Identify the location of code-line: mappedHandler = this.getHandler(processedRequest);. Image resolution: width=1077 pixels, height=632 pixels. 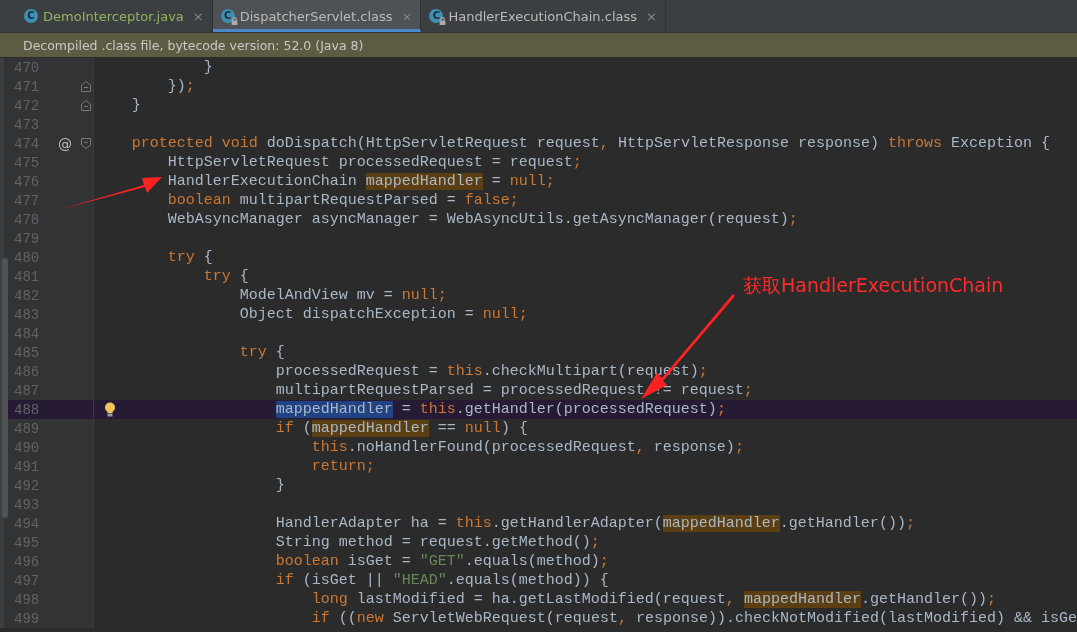
(500, 409).